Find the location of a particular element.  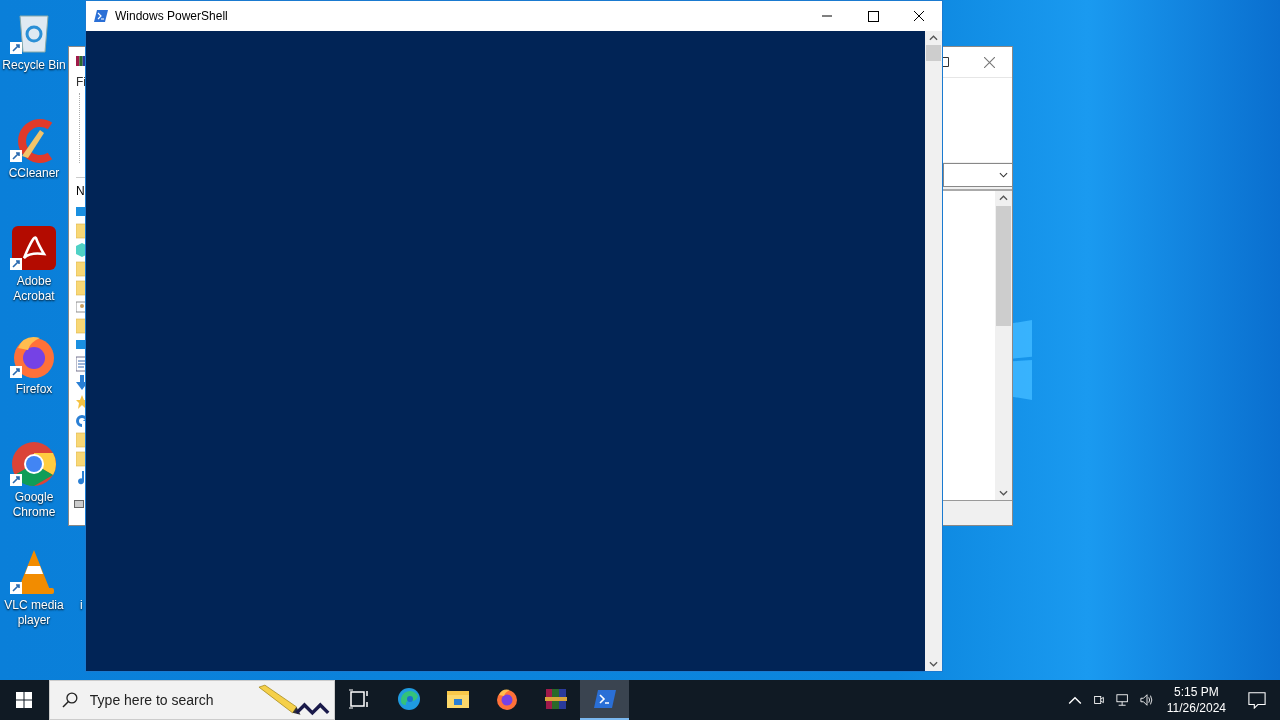

desktop-icon-label: Firefox is located at coordinates (34, 389).